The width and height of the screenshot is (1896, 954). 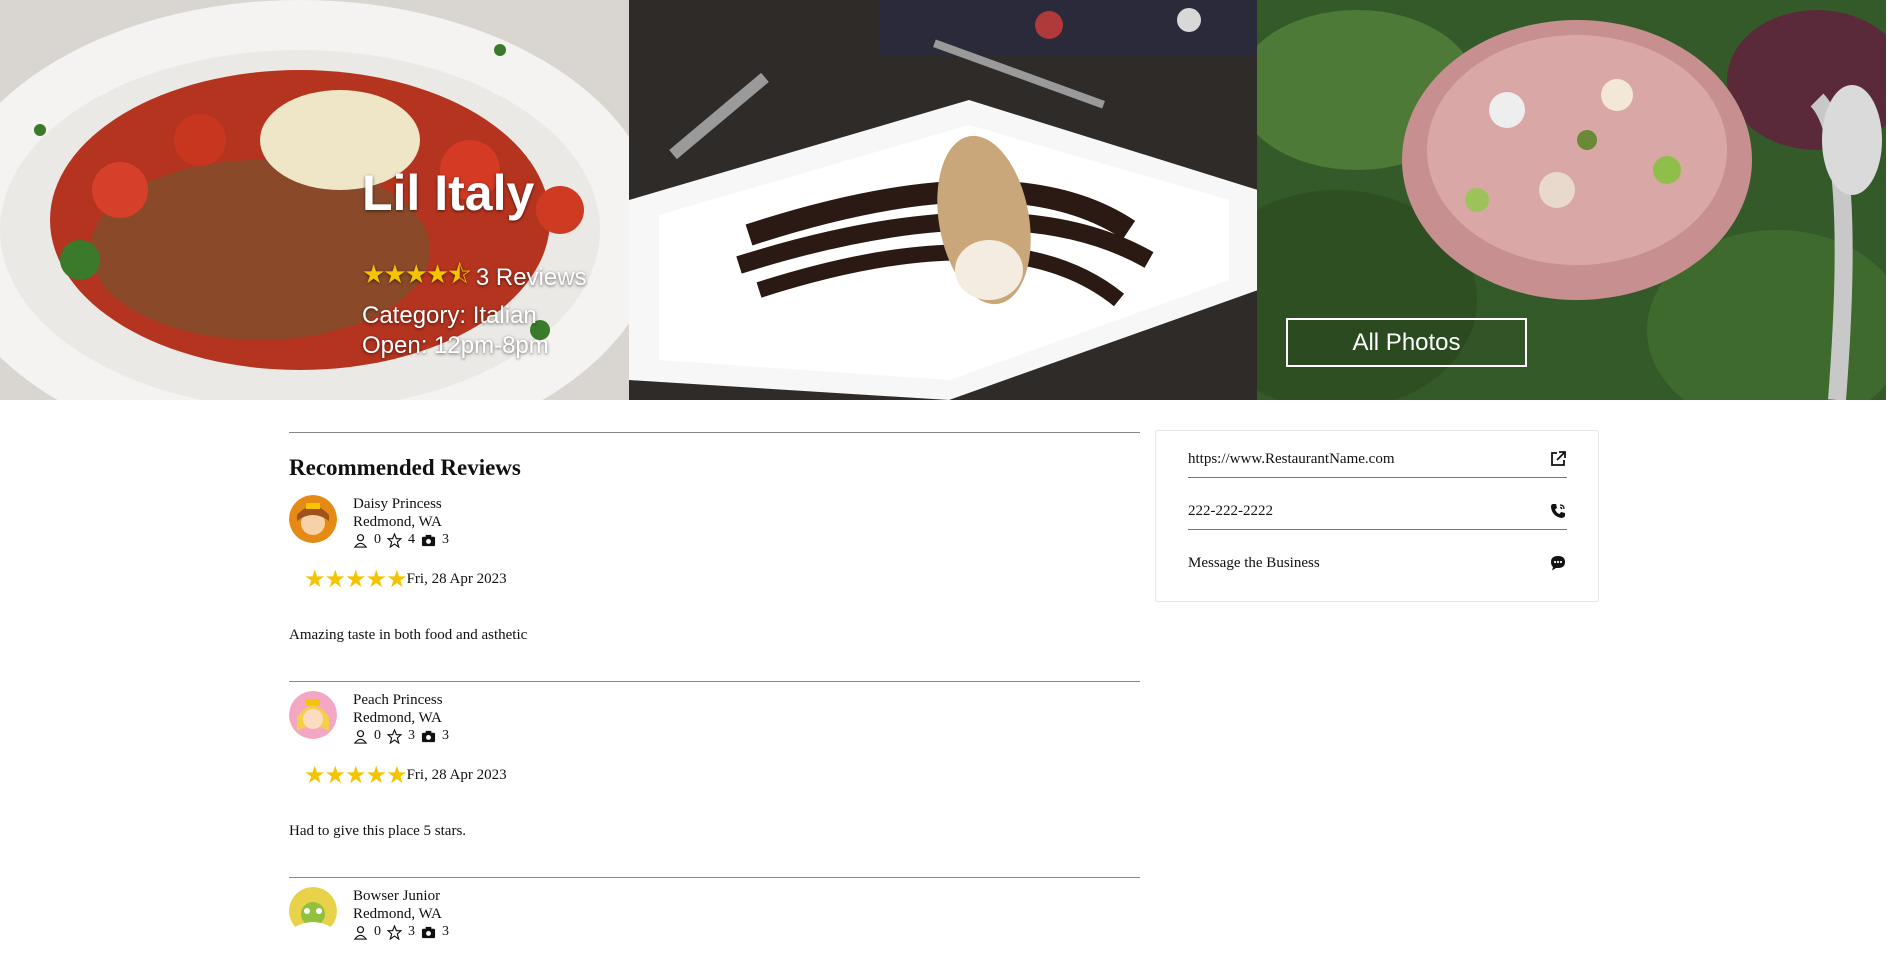 I want to click on hours-label: Open: 12pm-8pm, so click(x=455, y=345).